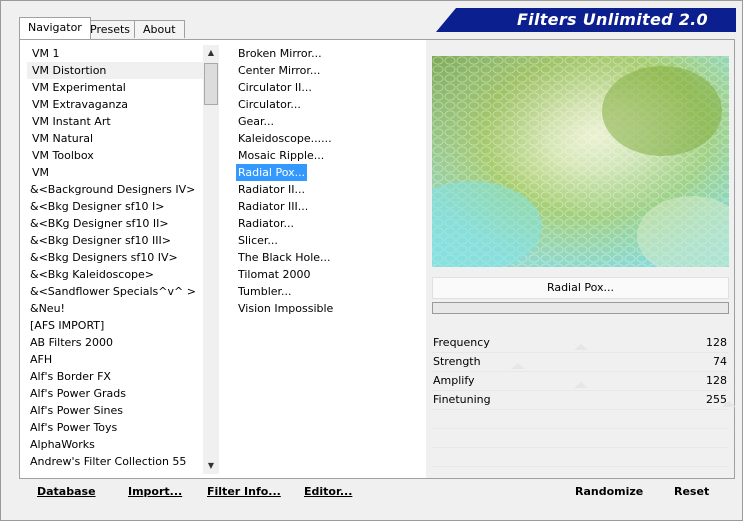 The image size is (743, 521). I want to click on right-button-bar: Randomize Reset, so click(583, 492).